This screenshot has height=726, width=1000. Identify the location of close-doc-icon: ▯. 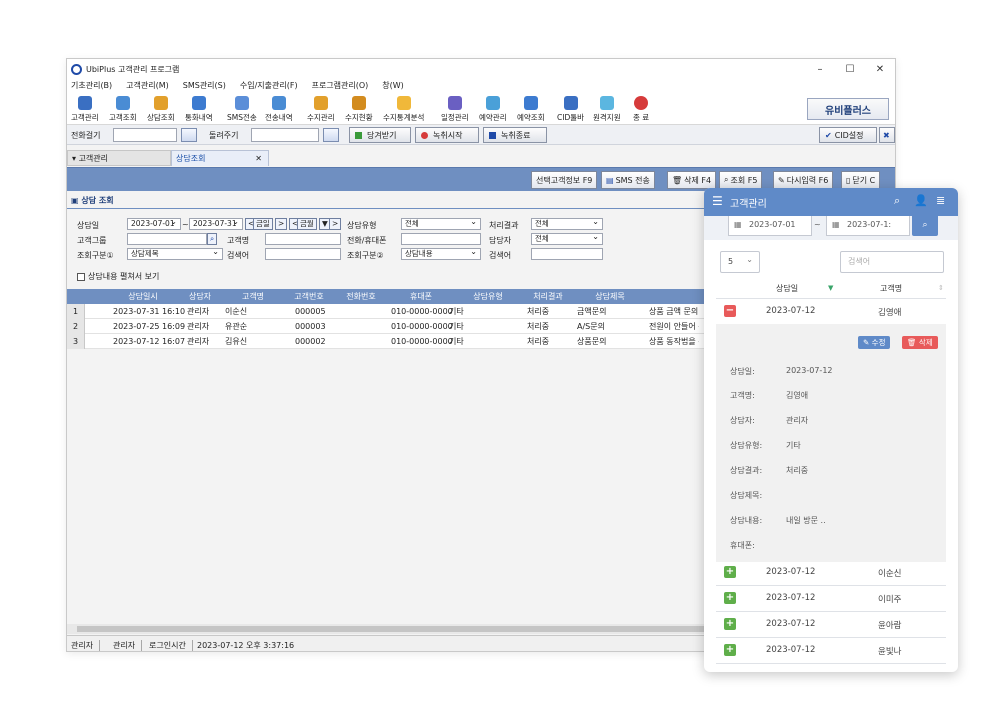
(848, 180).